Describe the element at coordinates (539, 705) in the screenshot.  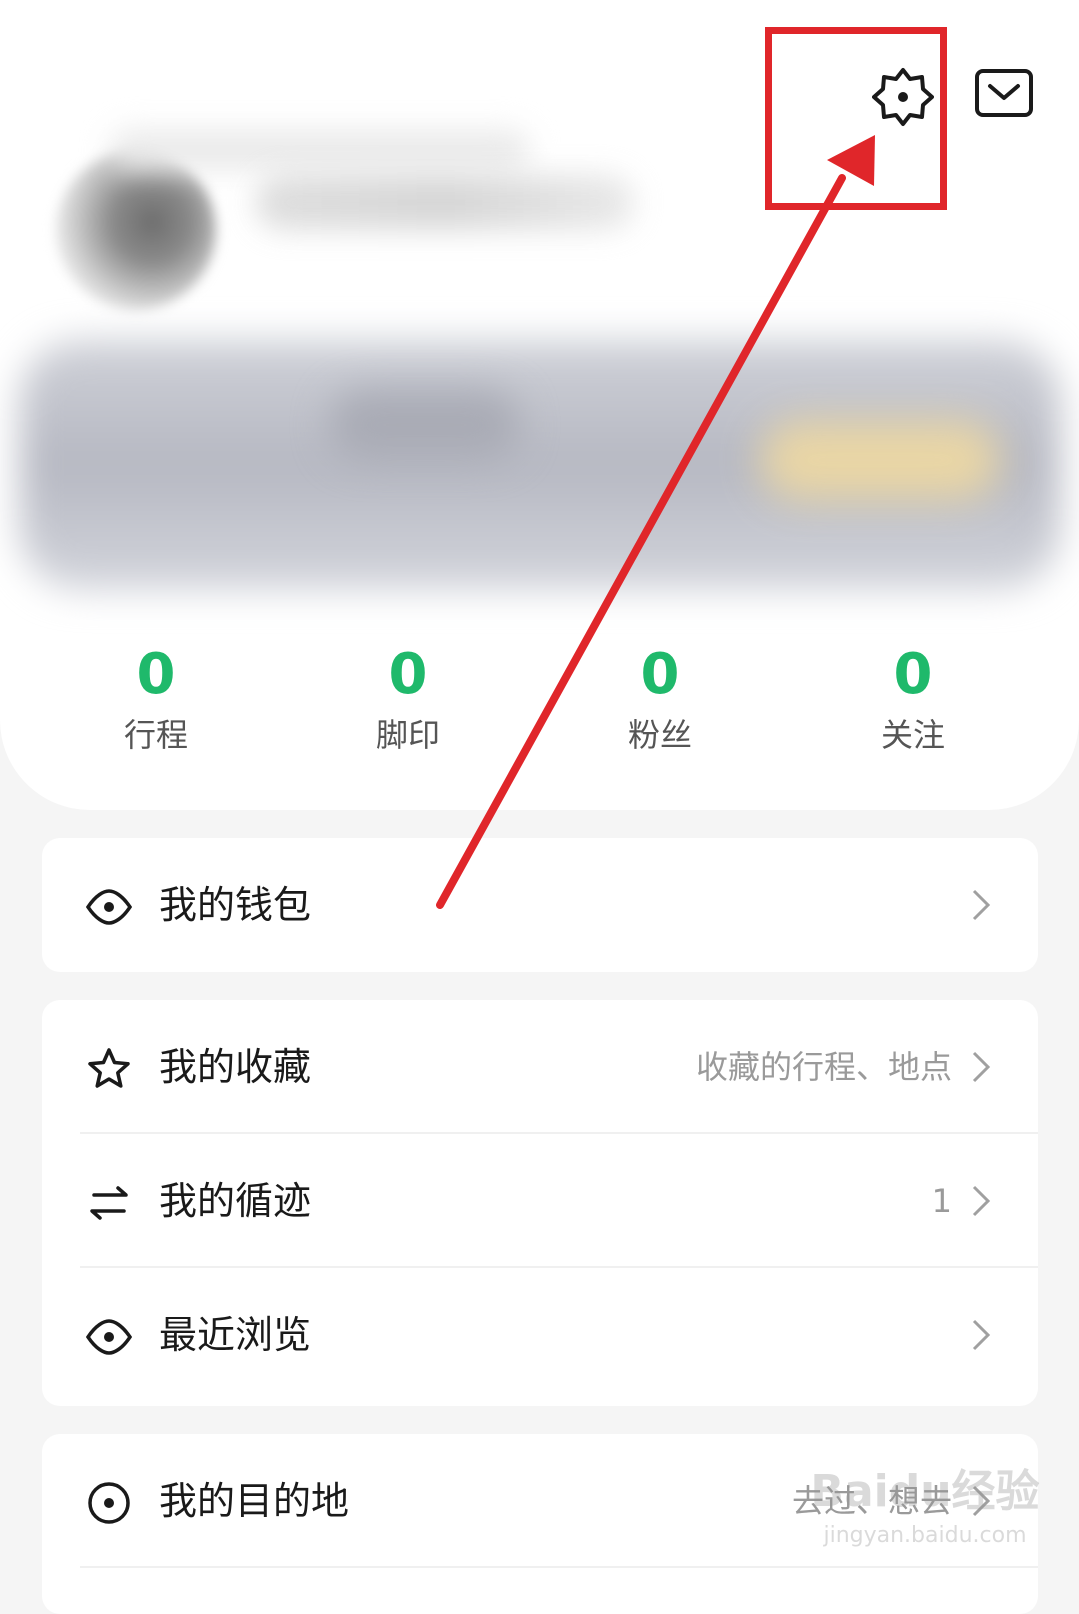
I see `stats-bar: 0 行程 0 脚印 0 粉丝 0 关注` at that location.